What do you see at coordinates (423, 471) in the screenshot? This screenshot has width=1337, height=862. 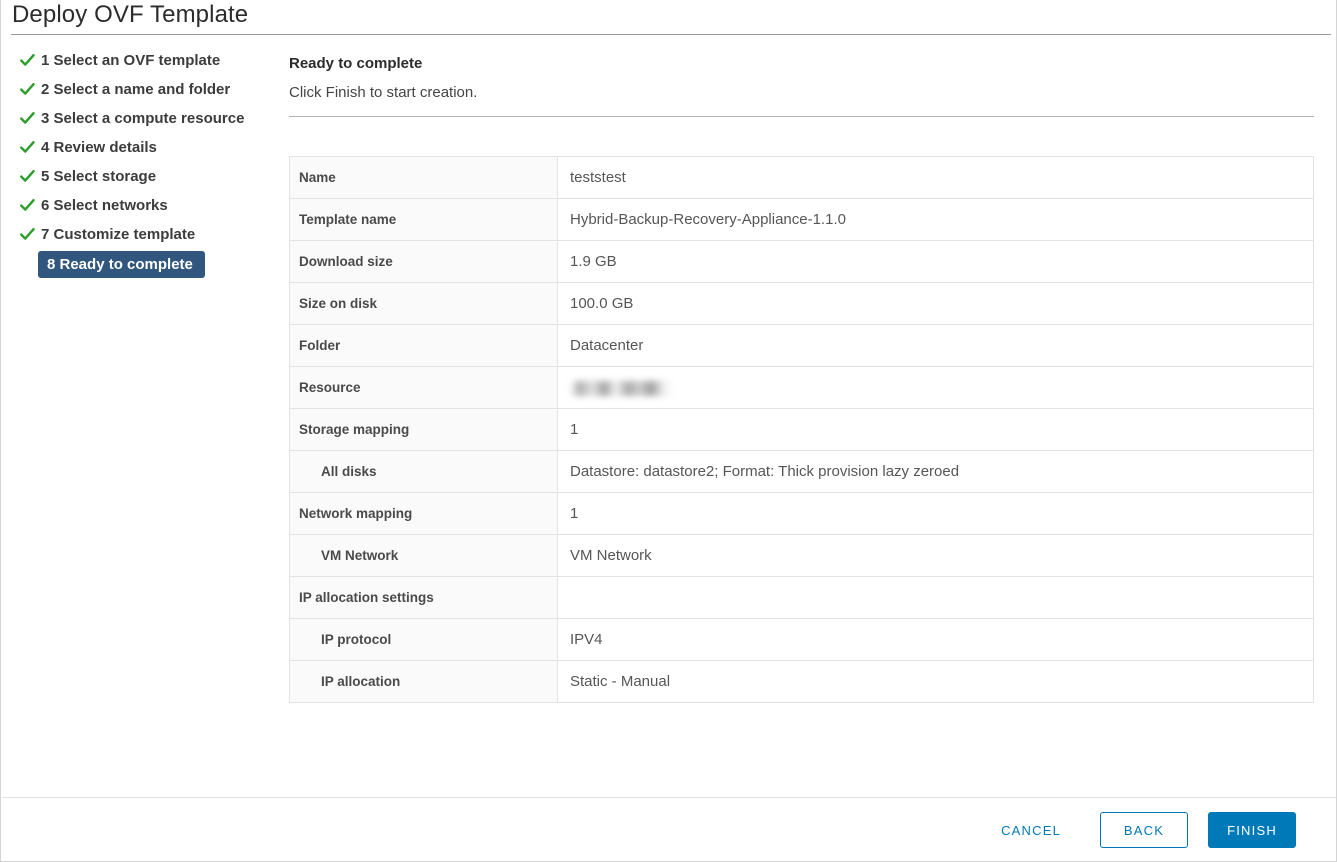 I see `summary-row-label: All disks` at bounding box center [423, 471].